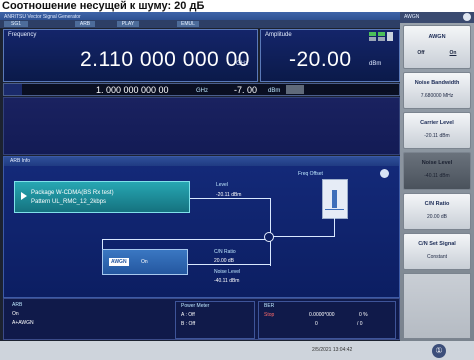 The width and height of the screenshot is (474, 360). What do you see at coordinates (437, 136) in the screenshot?
I see `carrier-level-value: -20.11 dBm` at bounding box center [437, 136].